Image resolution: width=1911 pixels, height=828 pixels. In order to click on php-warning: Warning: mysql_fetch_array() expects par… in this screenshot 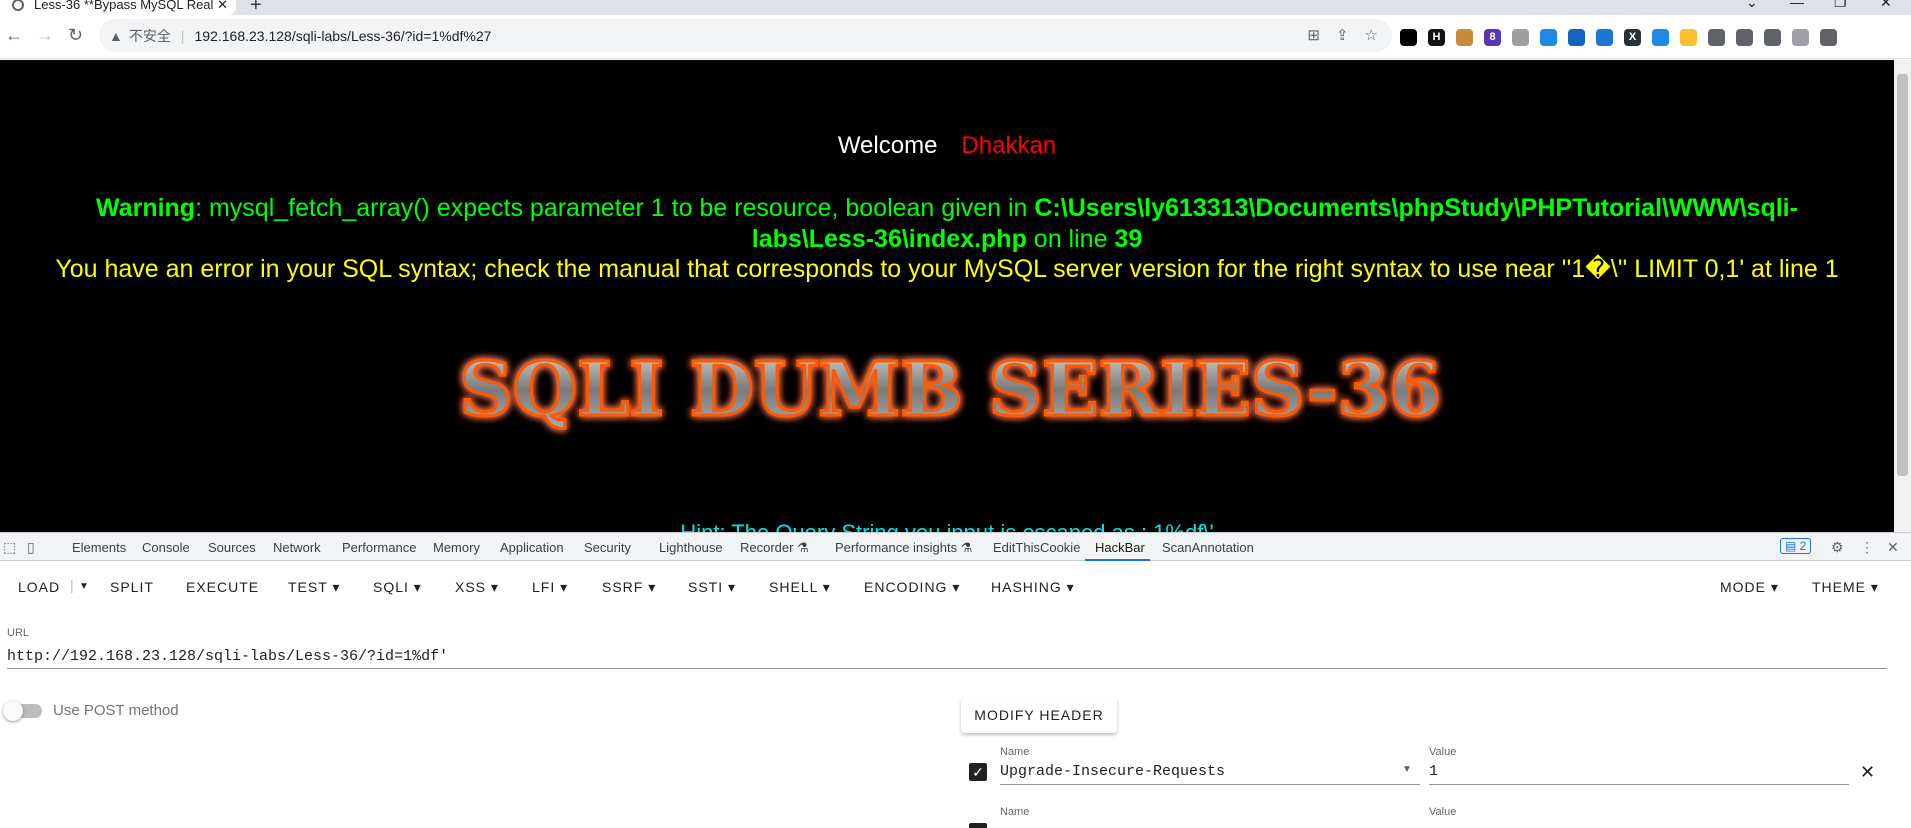, I will do `click(947, 224)`.